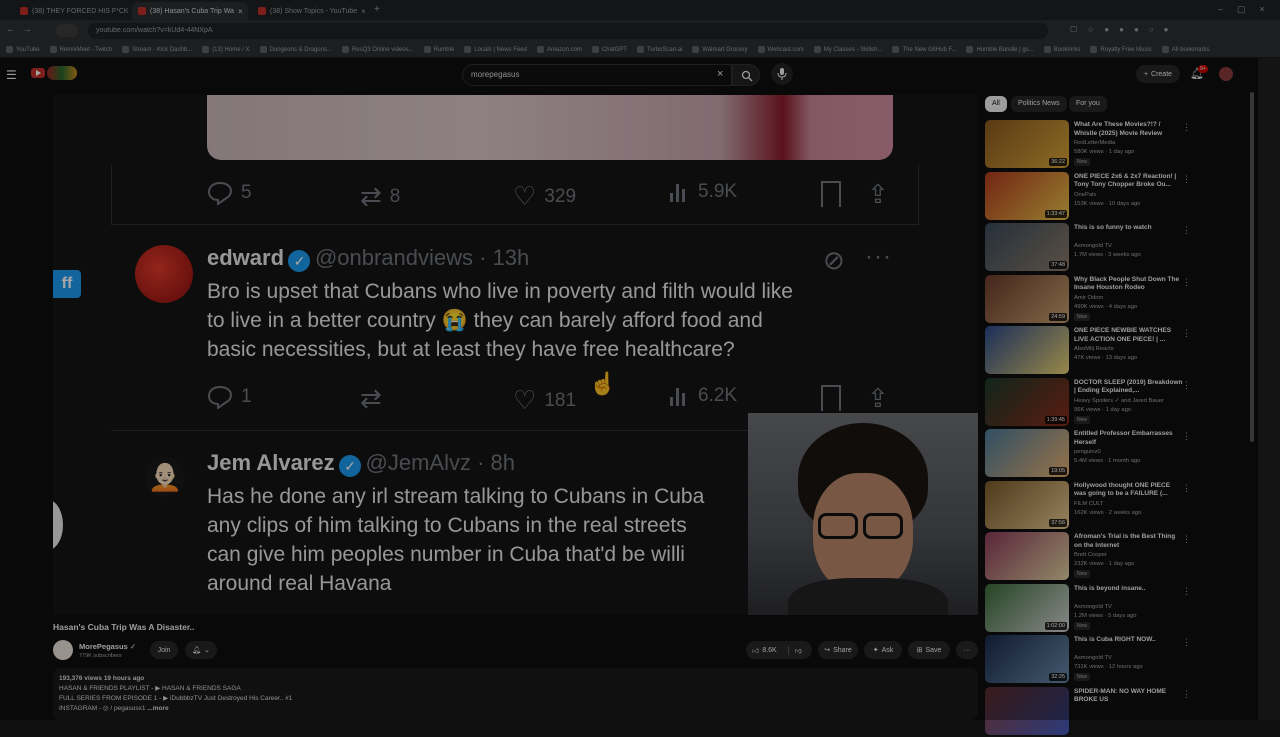 Image resolution: width=1280 pixels, height=737 pixels. Describe the element at coordinates (568, 31) in the screenshot. I see `url-field: youtube.com/watch?v=kUd4-44NXpA` at that location.